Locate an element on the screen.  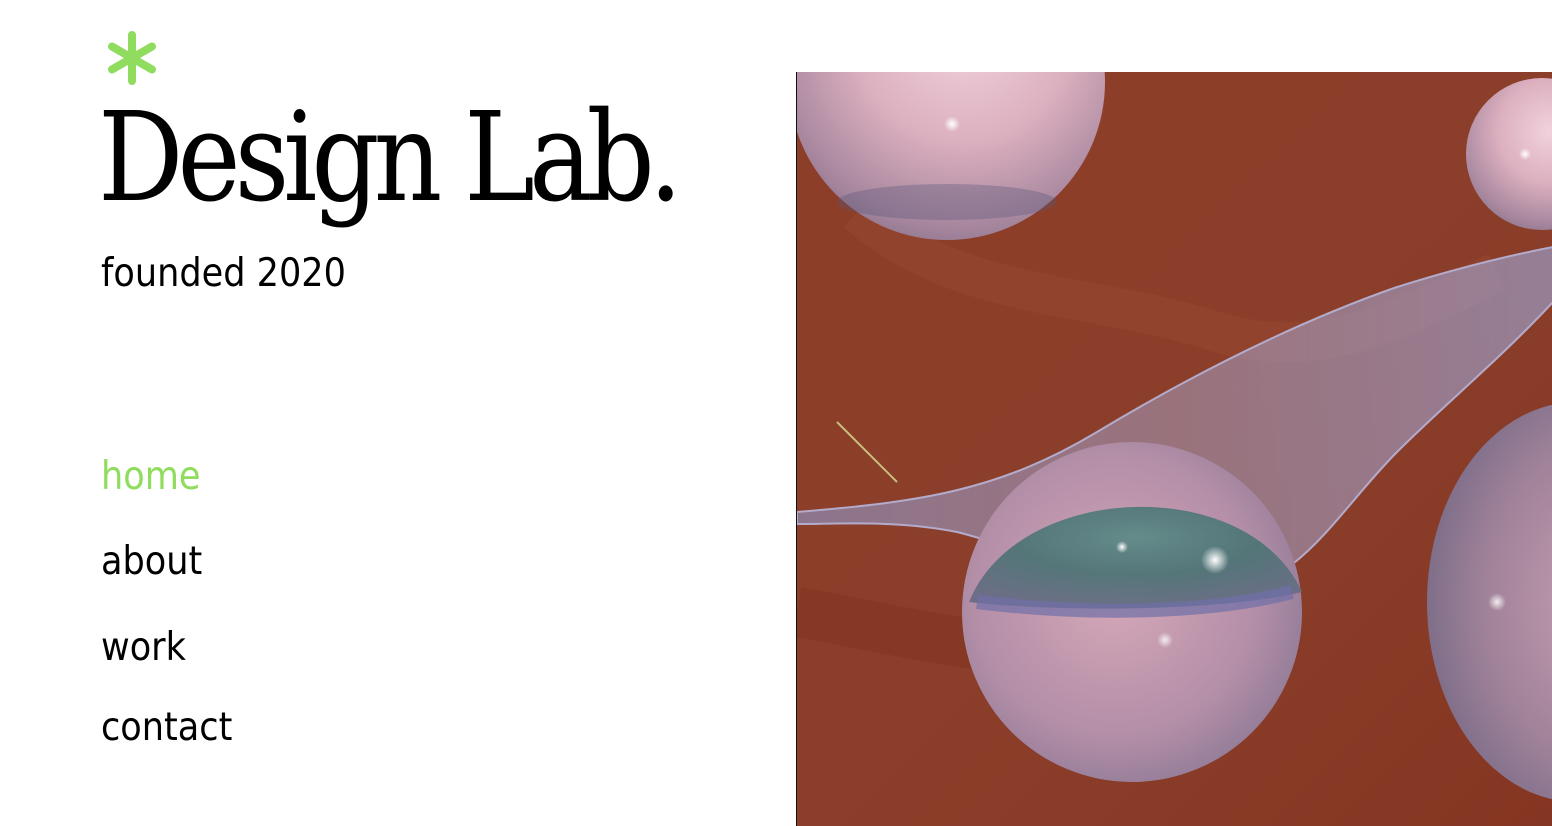
nav-link-contact: contact is located at coordinates (166, 728).